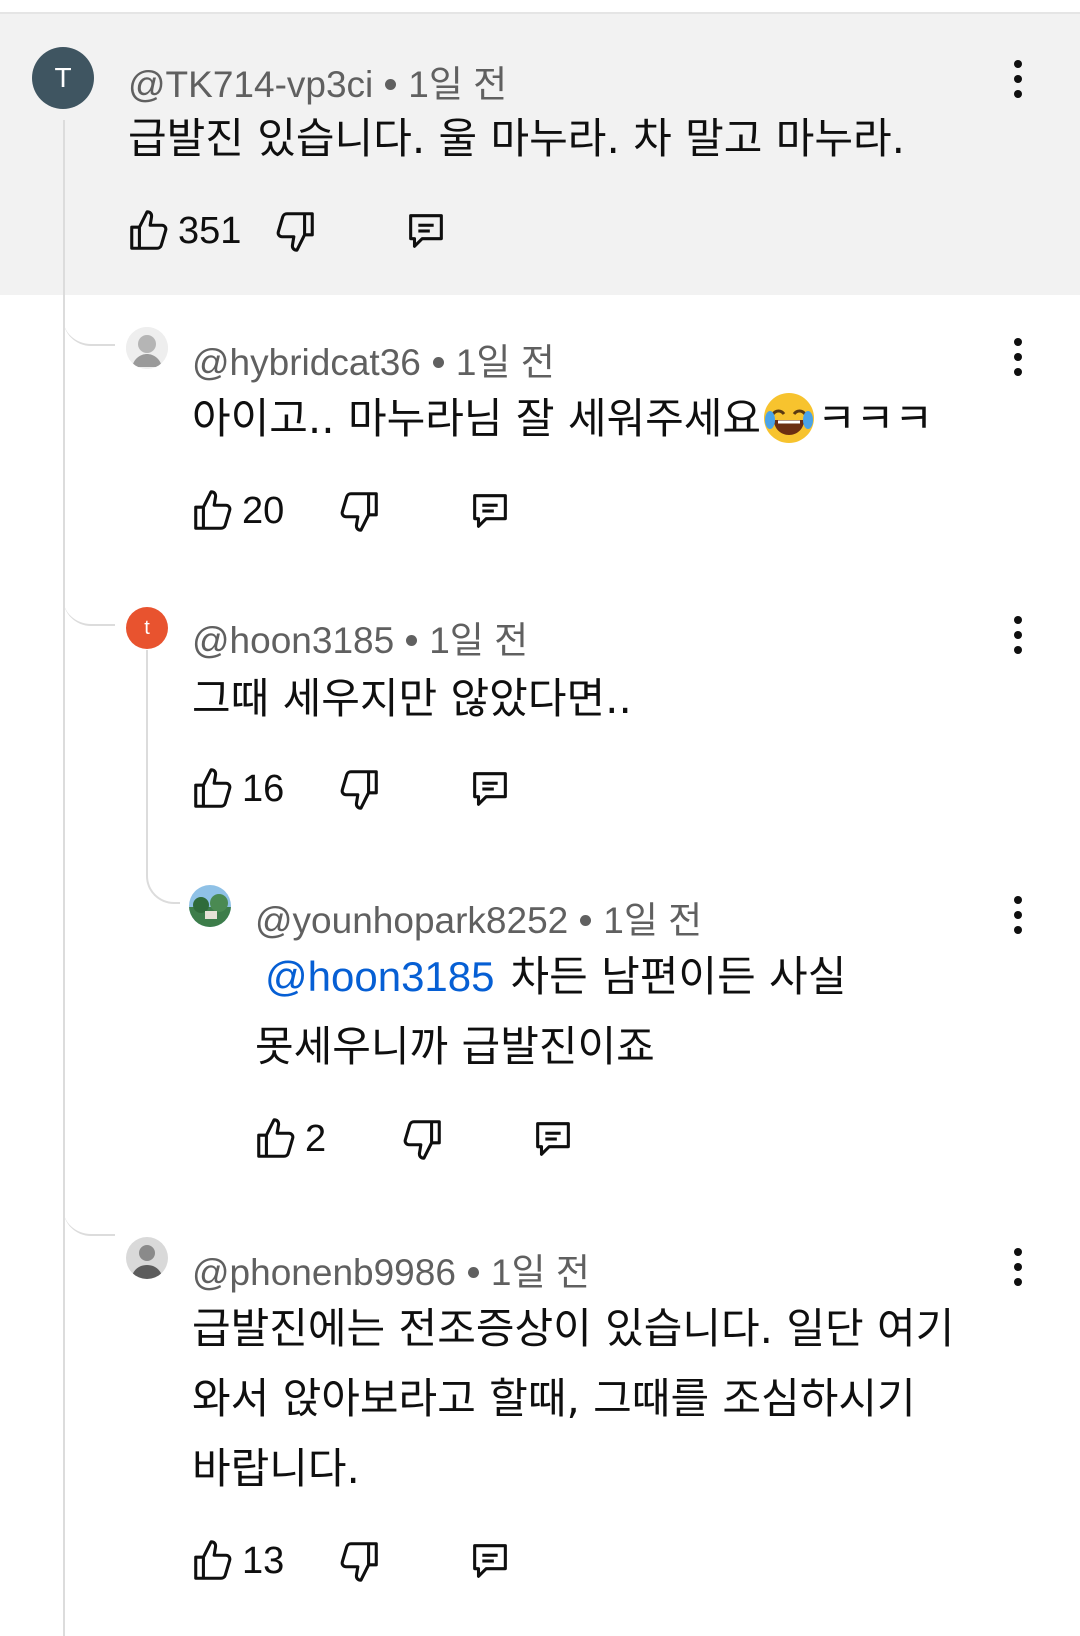 Image resolution: width=1080 pixels, height=1636 pixels. I want to click on comment-text-line: 바랍니다., so click(276, 1468).